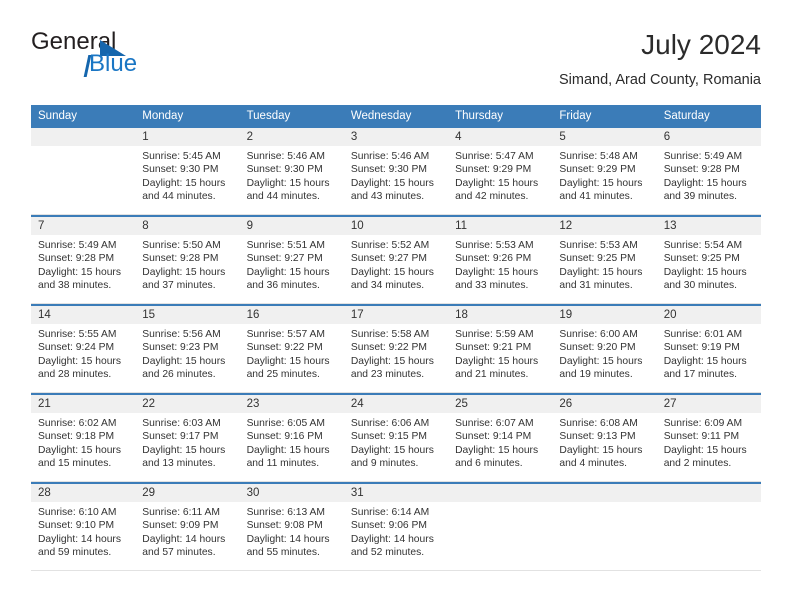 This screenshot has width=792, height=612. What do you see at coordinates (76, 437) in the screenshot?
I see `day-sunset-text: Sunset: 9:18 PM` at bounding box center [76, 437].